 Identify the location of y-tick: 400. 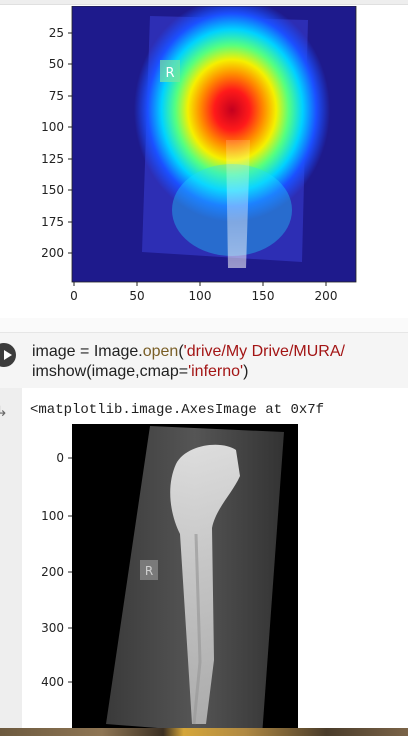
(52, 682).